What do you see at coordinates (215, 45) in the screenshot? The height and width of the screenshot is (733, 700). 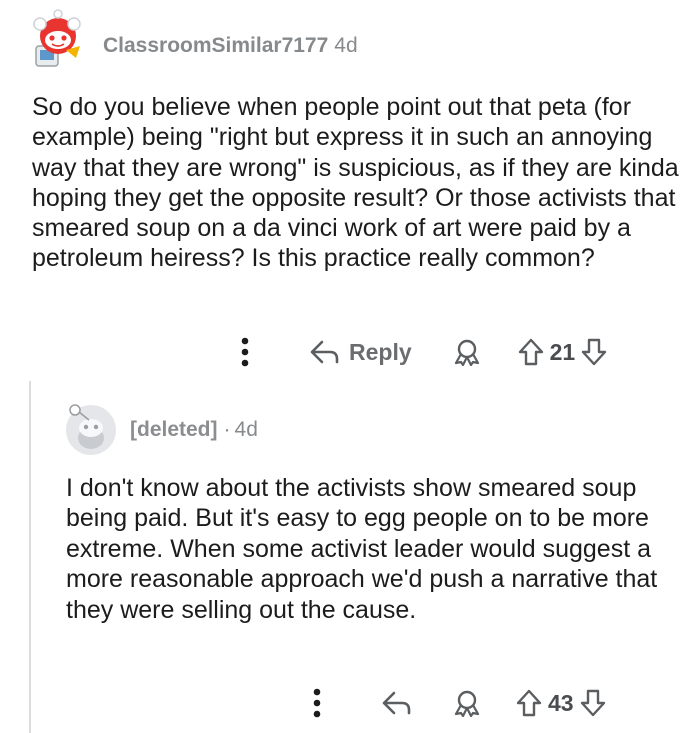 I see `username: ClassroomSimilar7177` at bounding box center [215, 45].